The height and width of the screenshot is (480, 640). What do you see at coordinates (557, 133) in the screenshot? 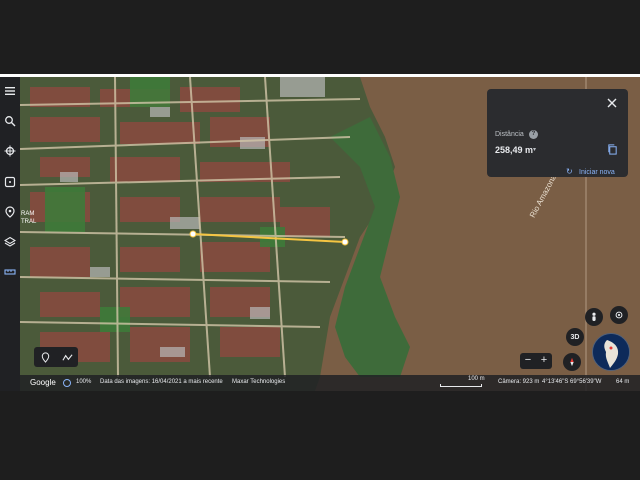
I see `distance-panel: Distância ? 258,49 m ▾ ↻ Iniciar nova` at bounding box center [557, 133].